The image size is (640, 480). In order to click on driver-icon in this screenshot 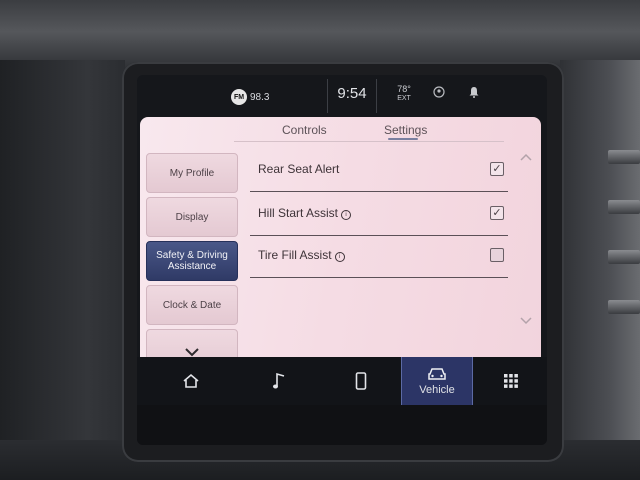, I will do `click(439, 93)`.